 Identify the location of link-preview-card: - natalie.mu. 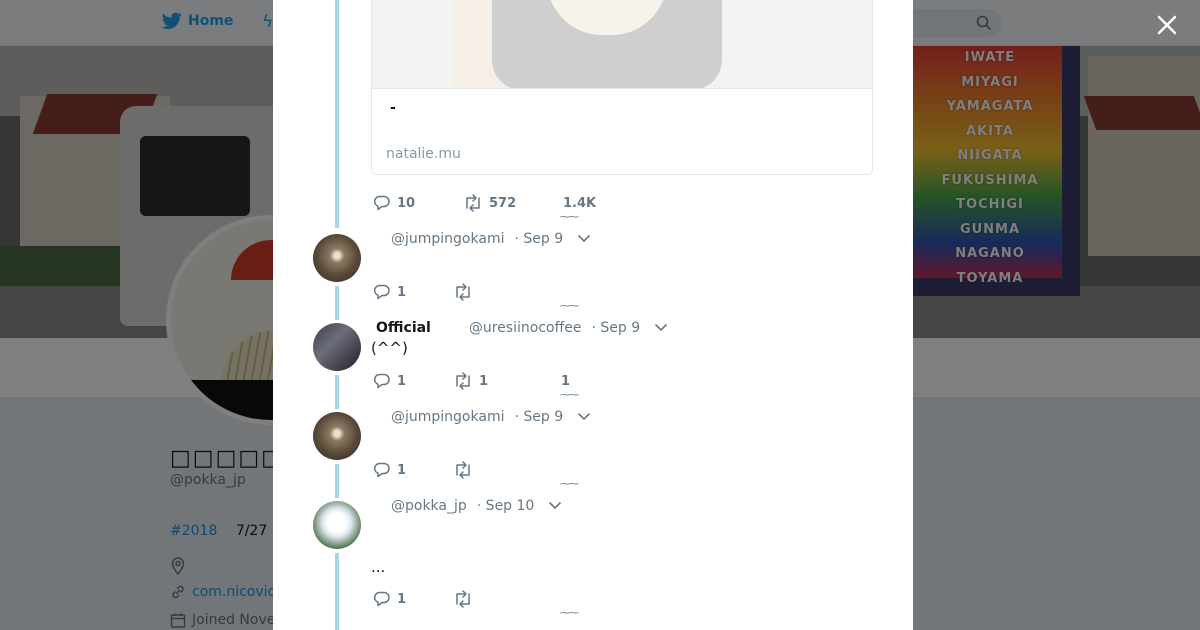
(622, 87).